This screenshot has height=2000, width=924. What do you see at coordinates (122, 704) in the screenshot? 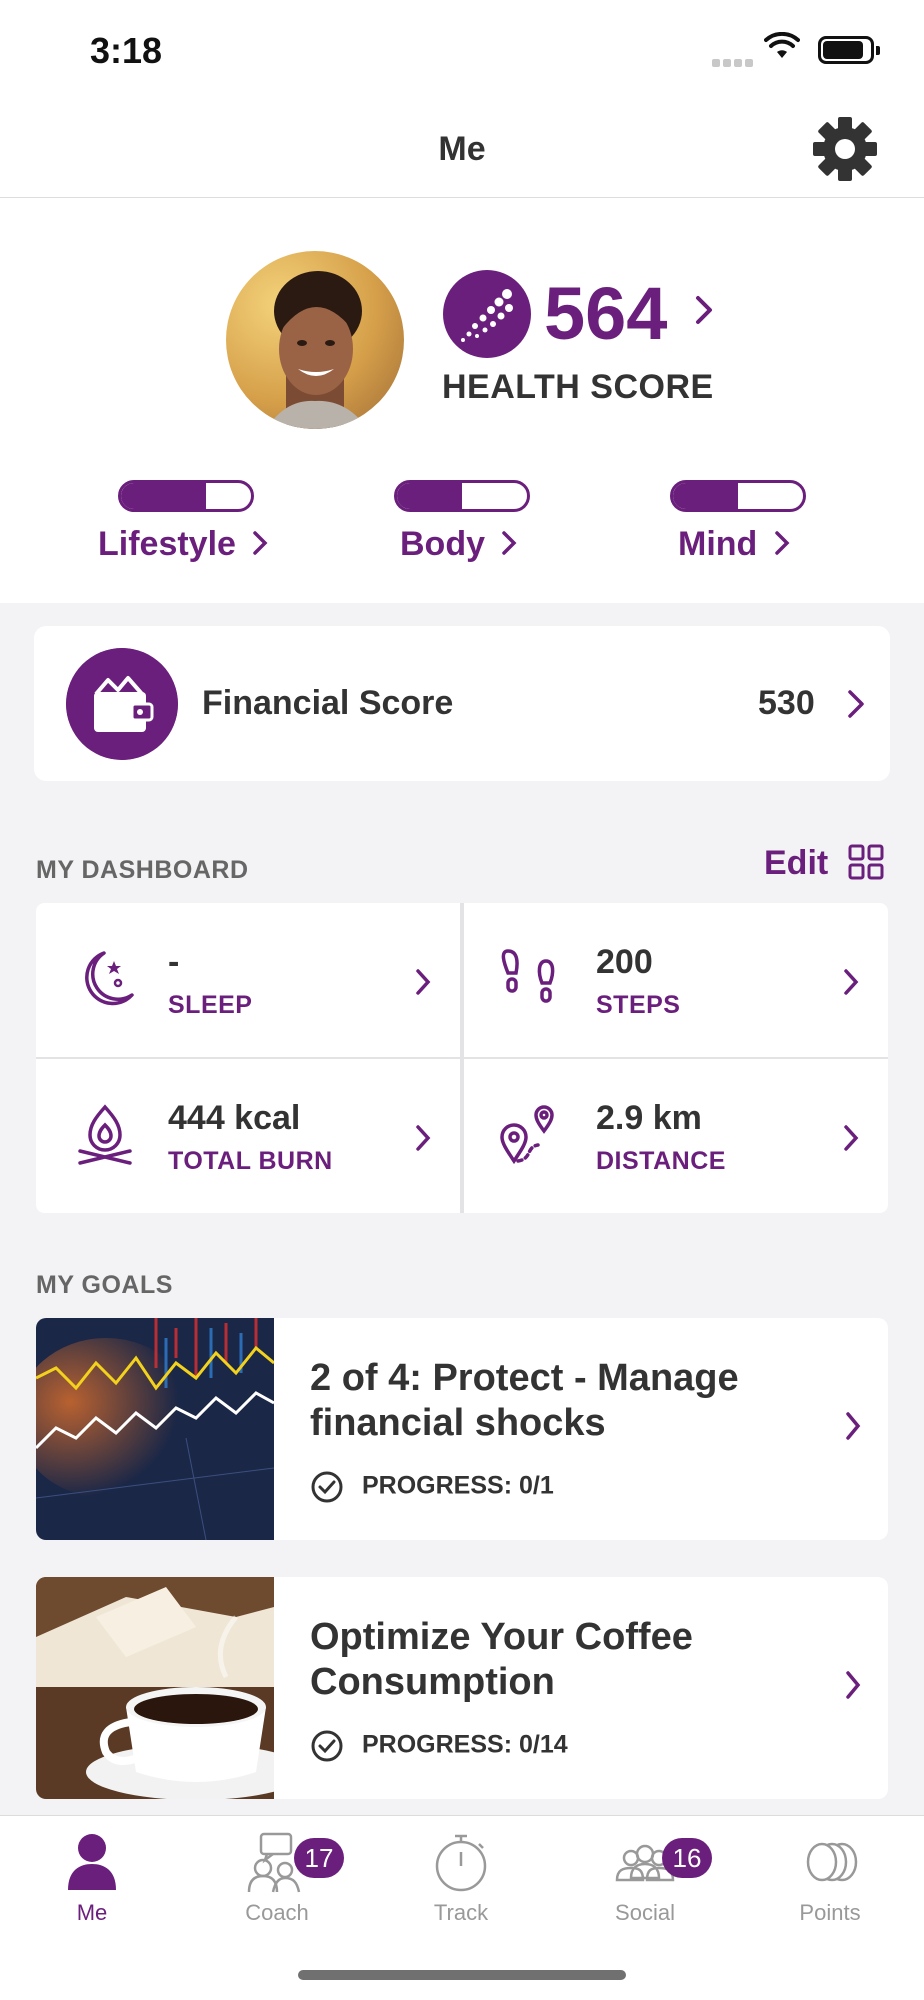
I see `wallet-icon` at bounding box center [122, 704].